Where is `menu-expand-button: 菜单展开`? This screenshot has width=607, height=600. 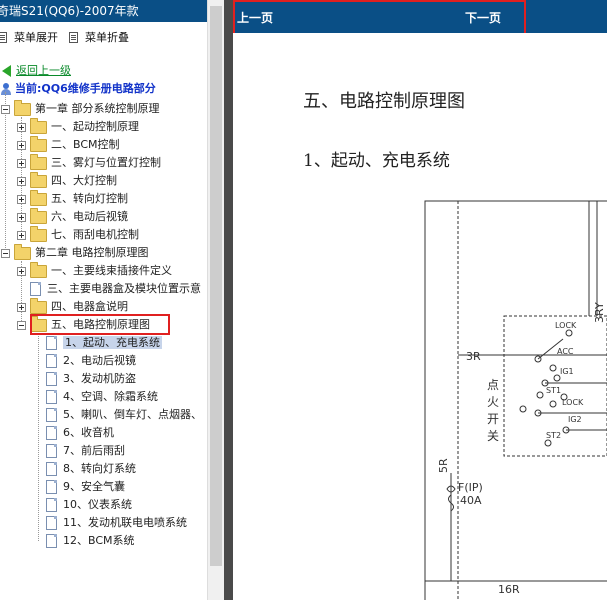 menu-expand-button: 菜单展开 is located at coordinates (29, 37).